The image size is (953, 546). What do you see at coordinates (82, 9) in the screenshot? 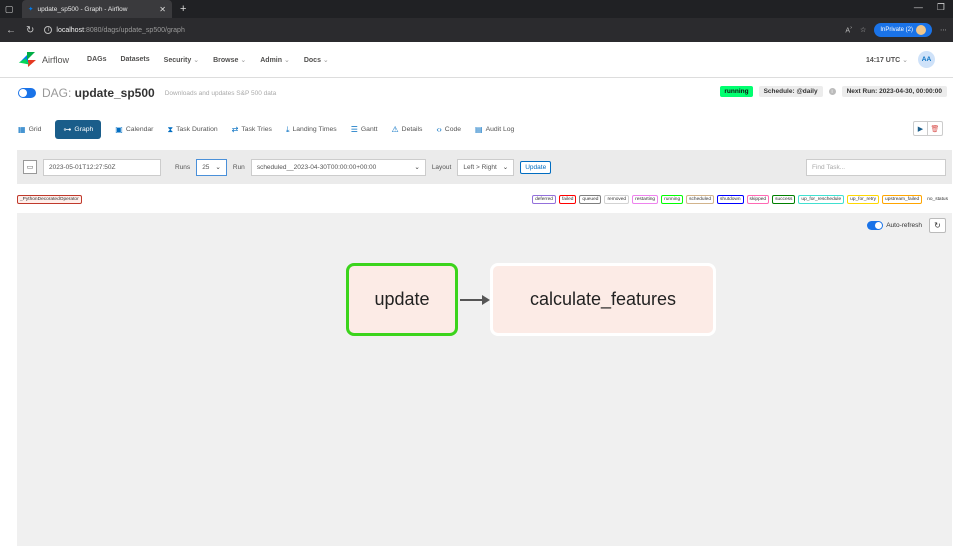
I see `tab-title: update_sp500 - Graph - Airflow` at bounding box center [82, 9].